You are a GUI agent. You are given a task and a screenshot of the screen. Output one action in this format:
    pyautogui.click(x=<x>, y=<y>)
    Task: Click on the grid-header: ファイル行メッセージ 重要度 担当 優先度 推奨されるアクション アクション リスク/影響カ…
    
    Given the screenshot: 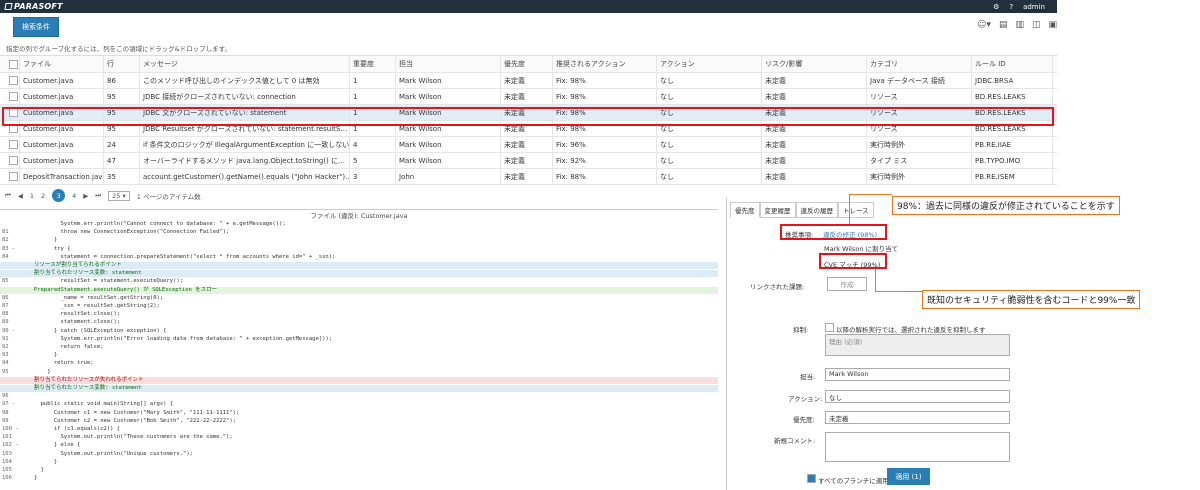 What is the action you would take?
    pyautogui.click(x=528, y=64)
    